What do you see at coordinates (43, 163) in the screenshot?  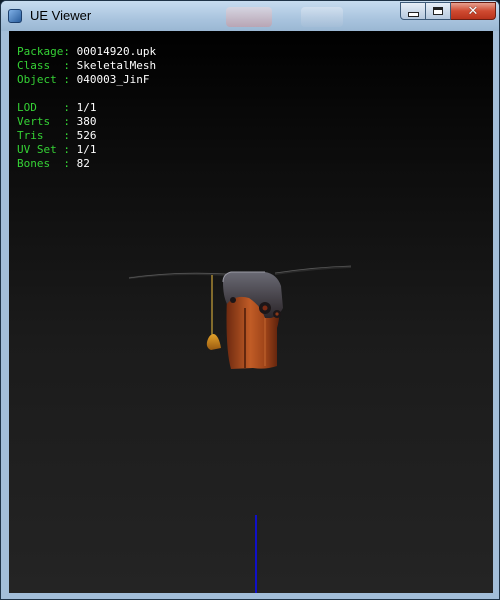 I see `info-label: Bones :` at bounding box center [43, 163].